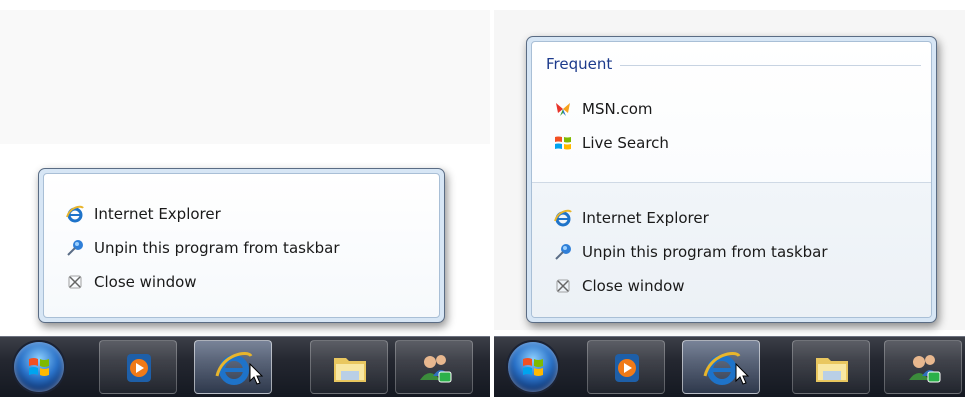 This screenshot has height=397, width=965. Describe the element at coordinates (617, 109) in the screenshot. I see `frequent-item-label: MSN.com` at that location.